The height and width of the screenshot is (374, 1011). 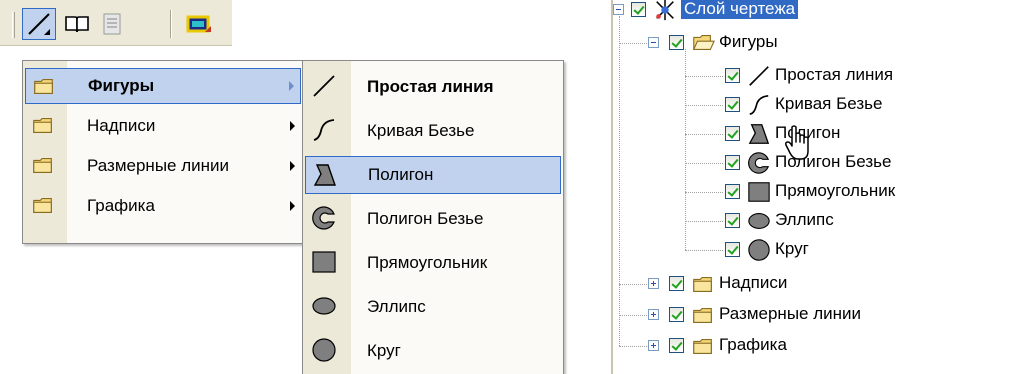 I want to click on open-folder-icon, so click(x=703, y=43).